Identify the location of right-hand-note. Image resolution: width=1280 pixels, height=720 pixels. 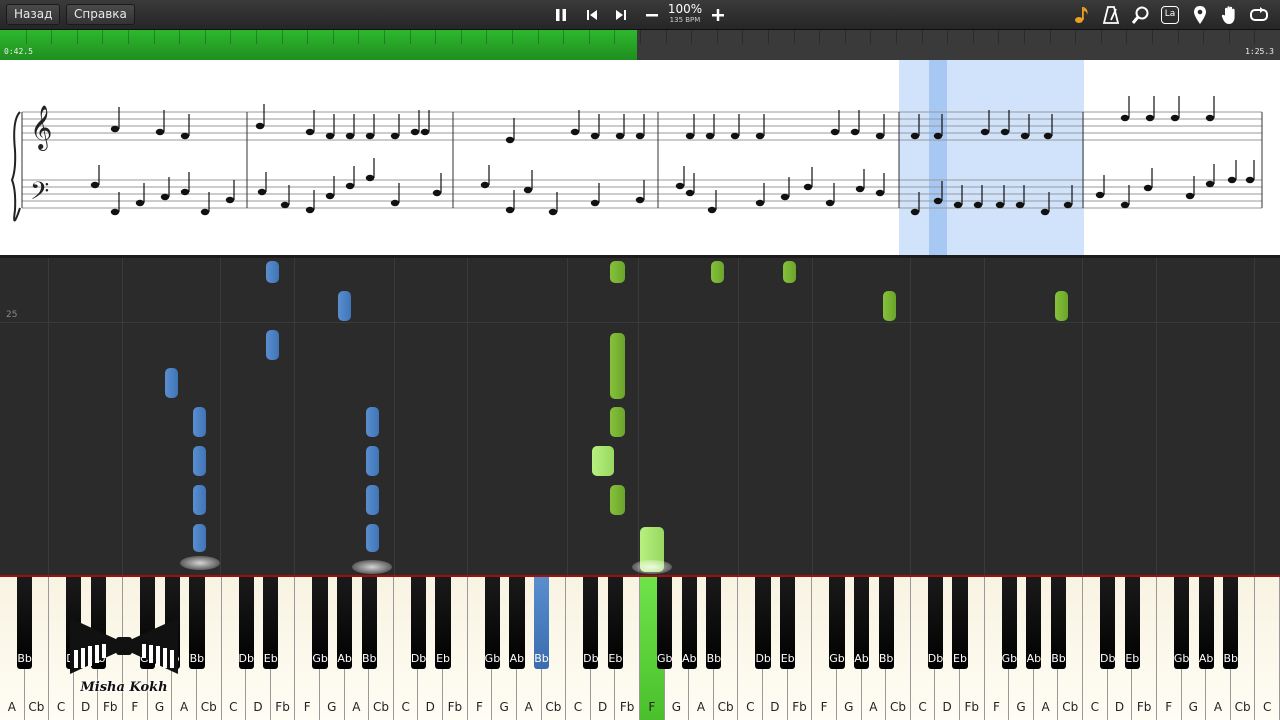
(617, 366).